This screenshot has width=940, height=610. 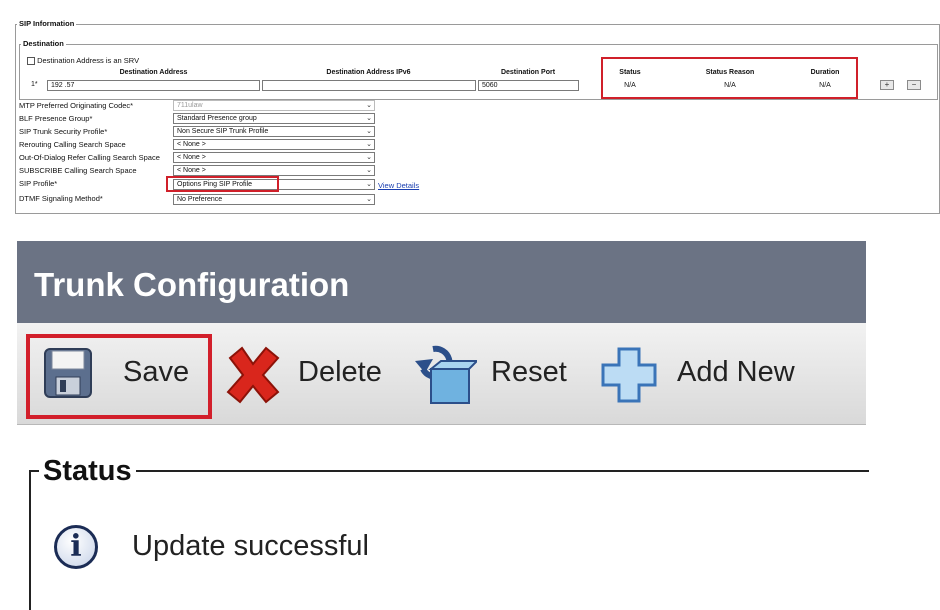 What do you see at coordinates (887, 85) in the screenshot?
I see `add-destination-button: +` at bounding box center [887, 85].